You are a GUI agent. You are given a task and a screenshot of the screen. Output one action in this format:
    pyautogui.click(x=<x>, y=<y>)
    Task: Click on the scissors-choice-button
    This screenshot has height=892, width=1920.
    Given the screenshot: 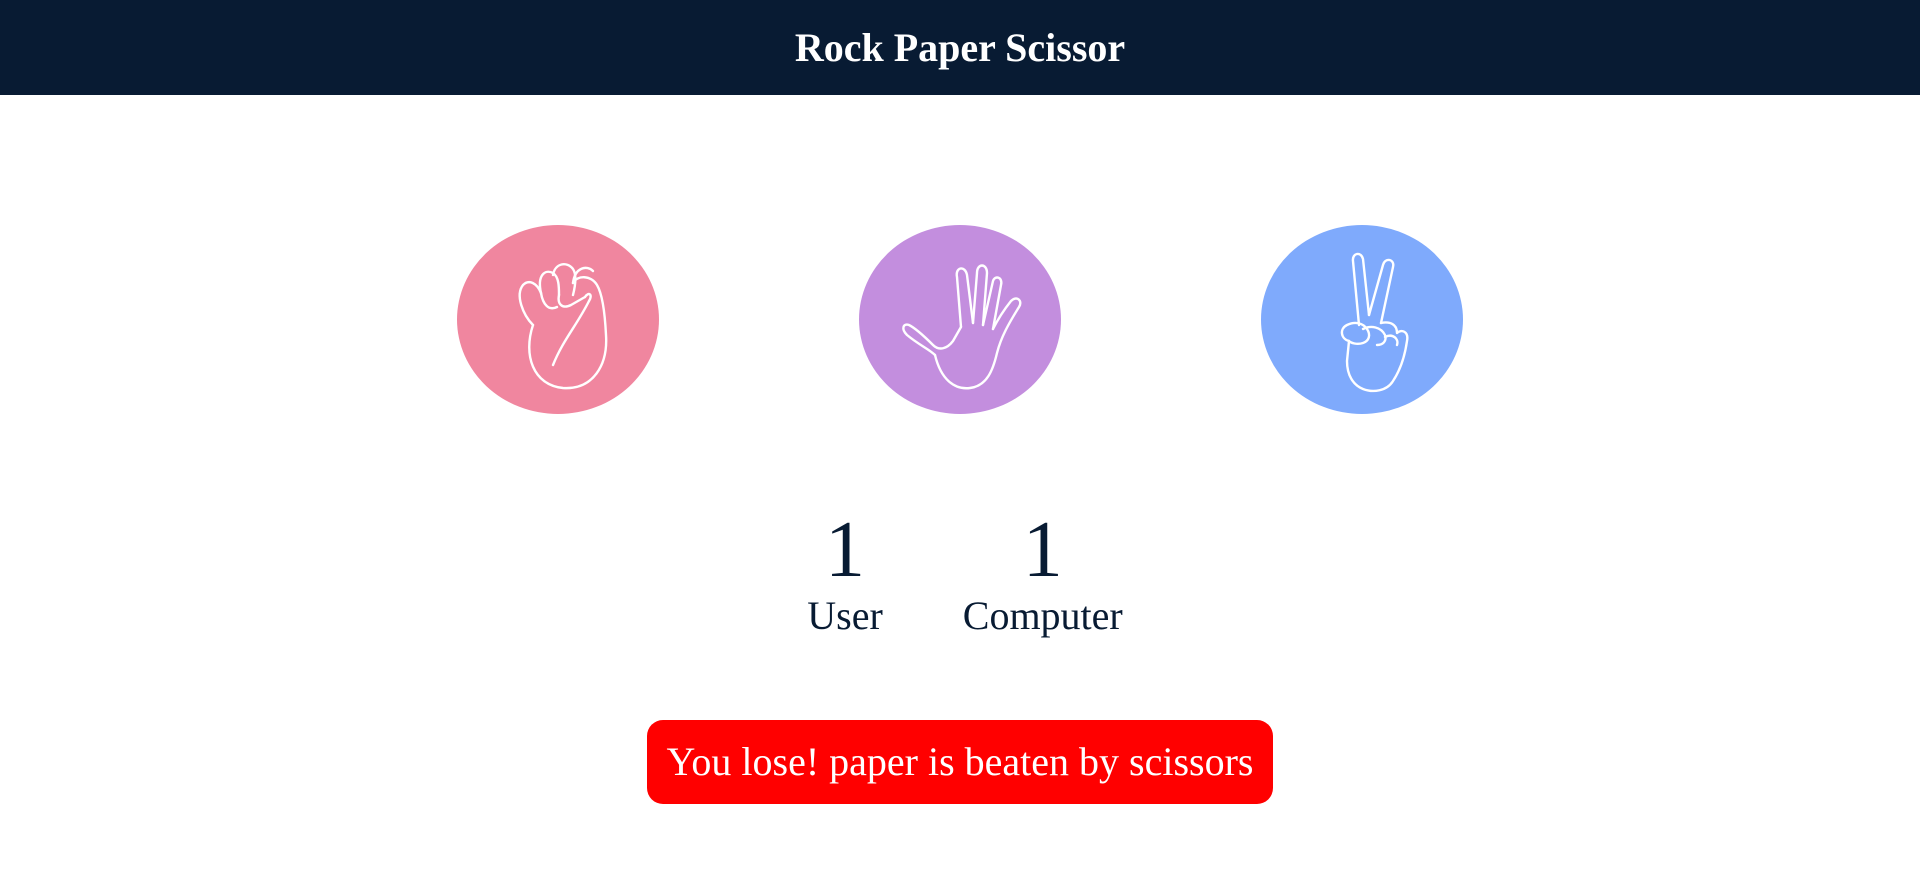 What is the action you would take?
    pyautogui.click(x=1362, y=319)
    